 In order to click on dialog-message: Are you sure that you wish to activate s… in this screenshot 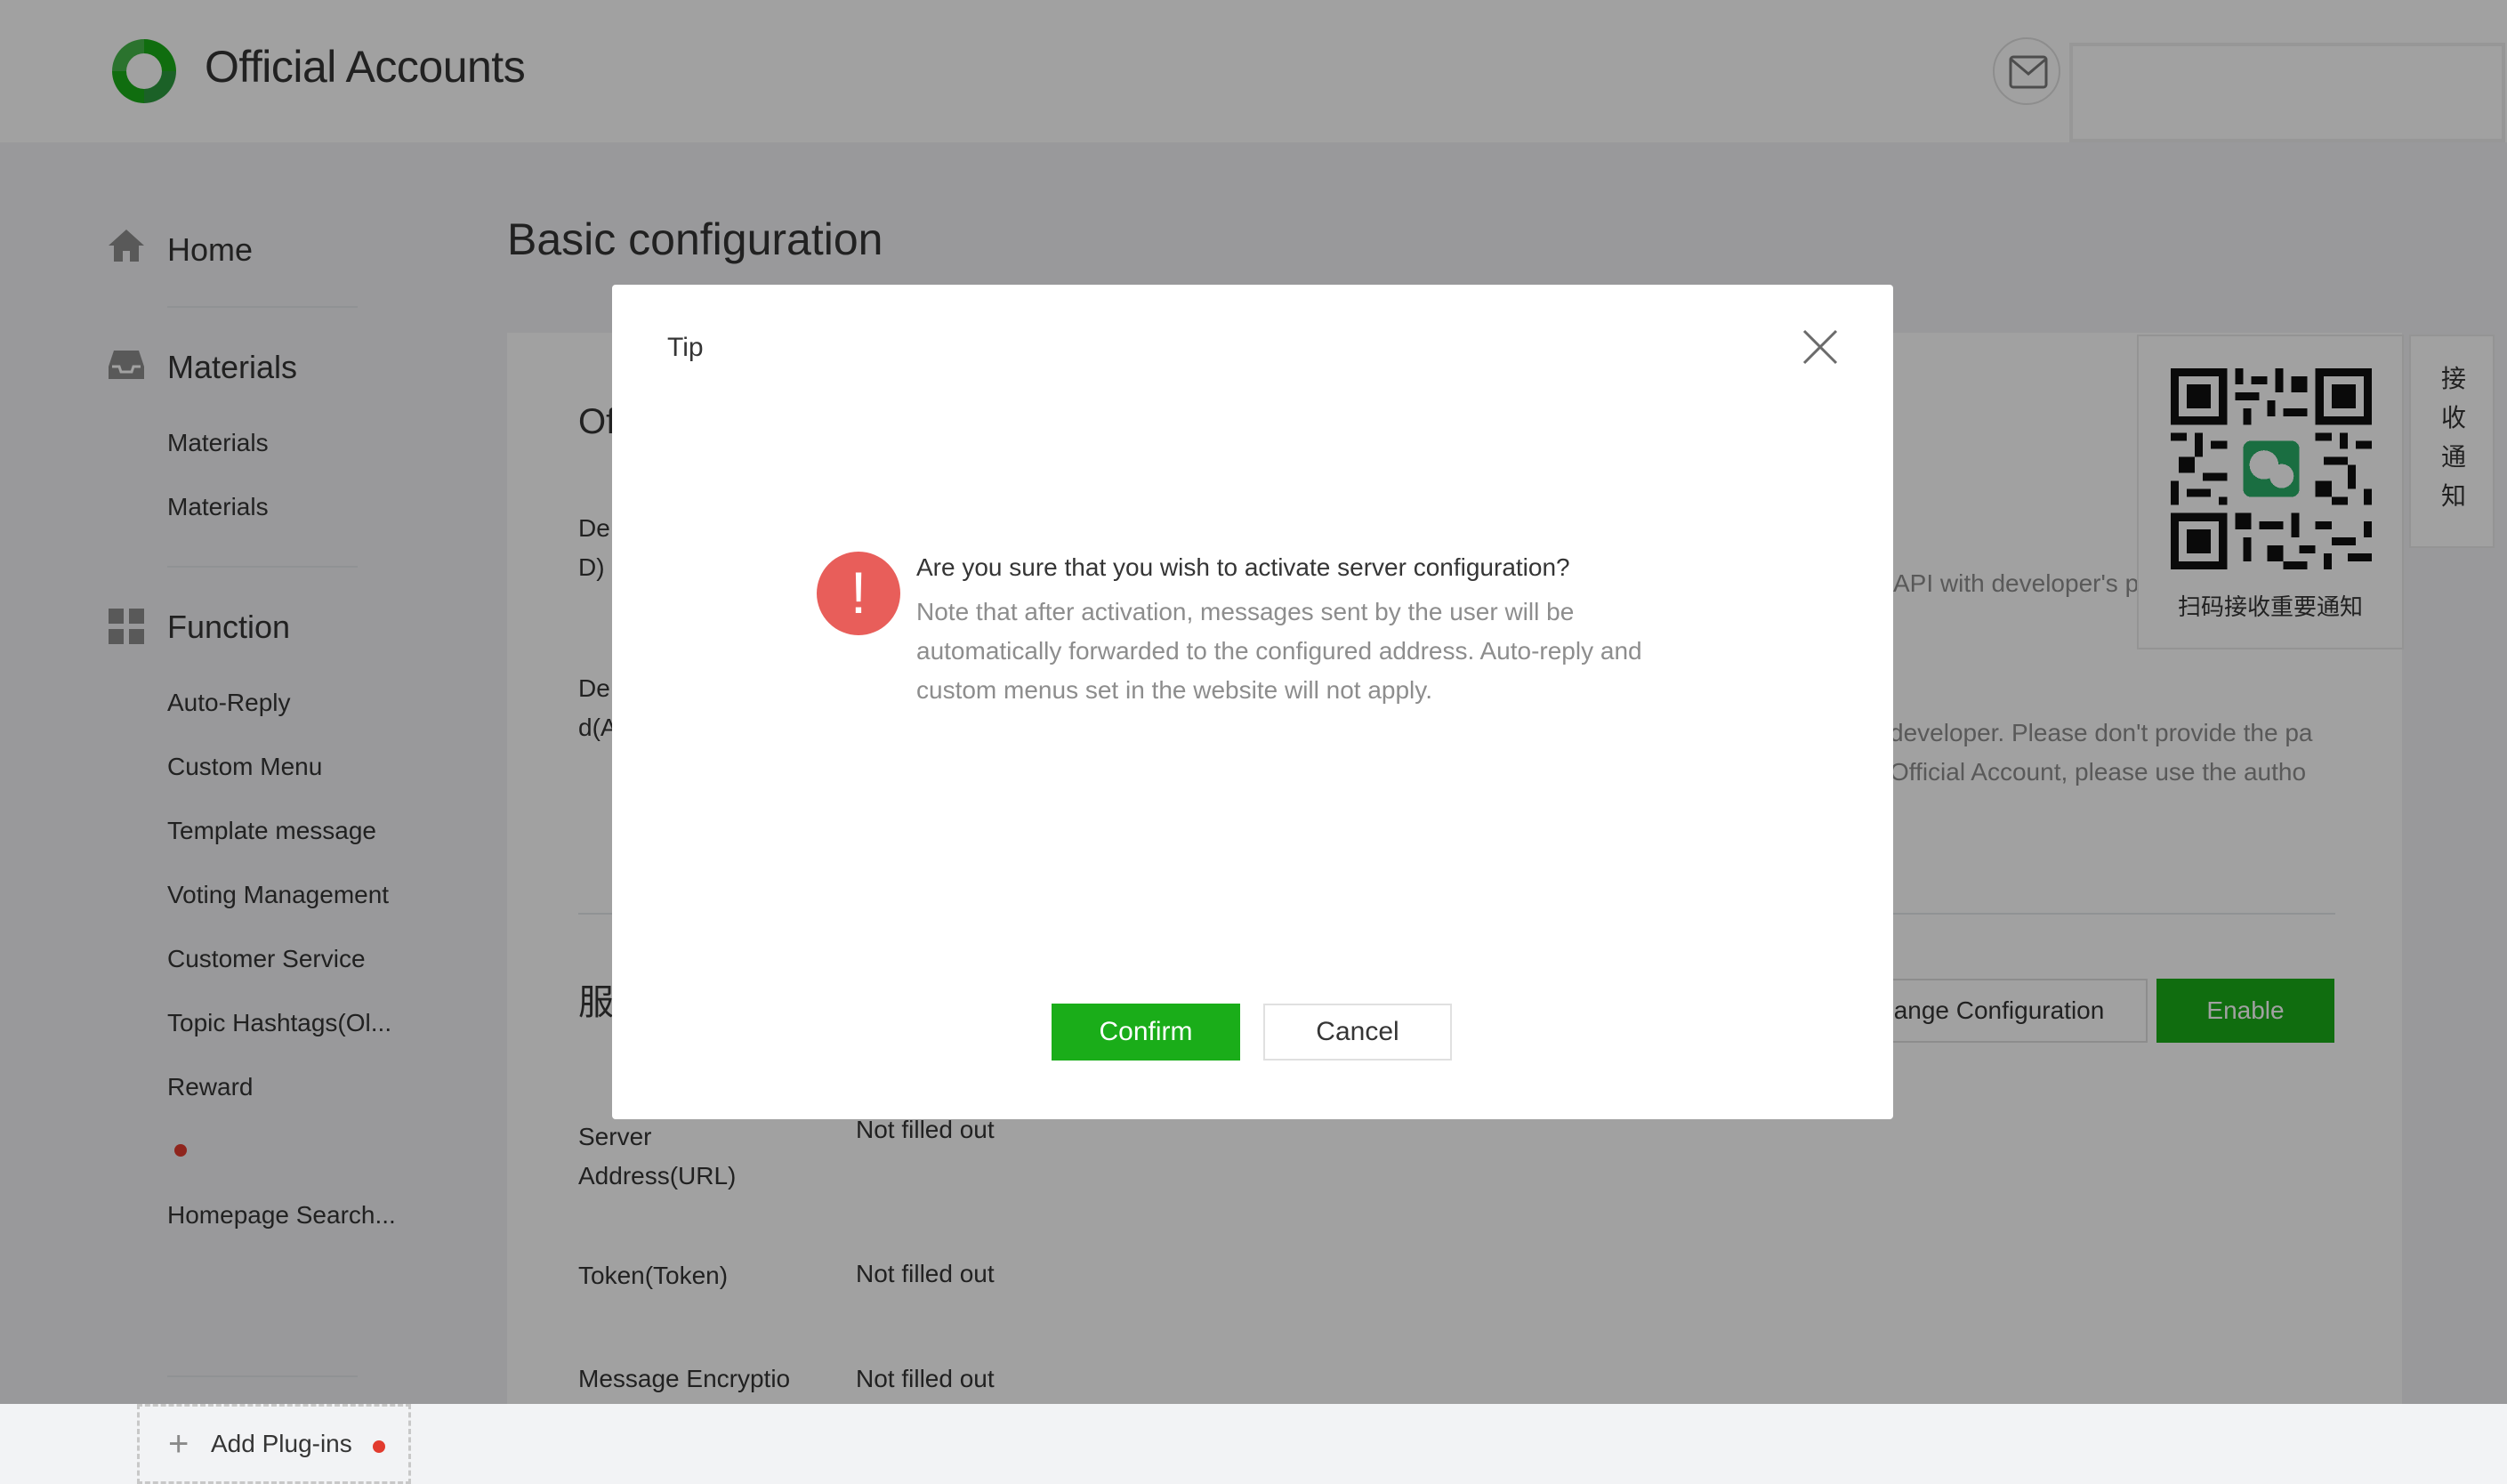, I will do `click(1243, 567)`.